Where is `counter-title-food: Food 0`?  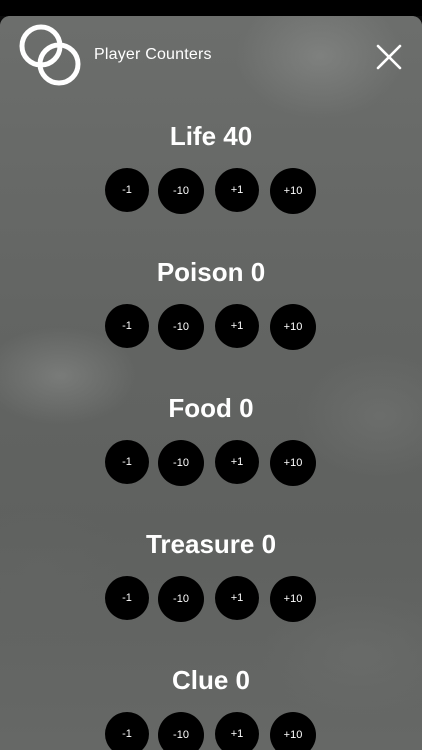 counter-title-food: Food 0 is located at coordinates (211, 408).